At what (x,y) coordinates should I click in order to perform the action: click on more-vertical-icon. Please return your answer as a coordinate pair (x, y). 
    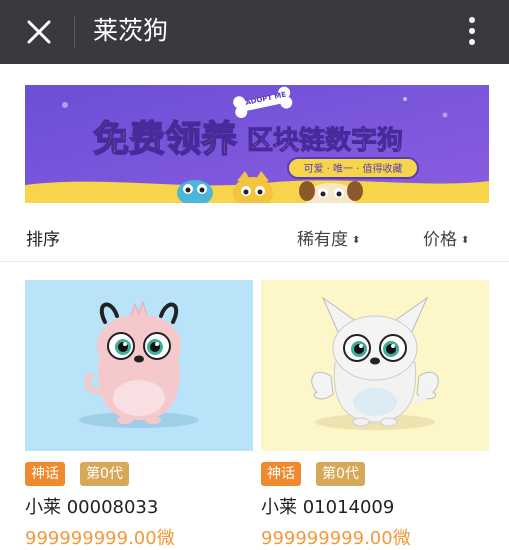
    Looking at the image, I should click on (472, 32).